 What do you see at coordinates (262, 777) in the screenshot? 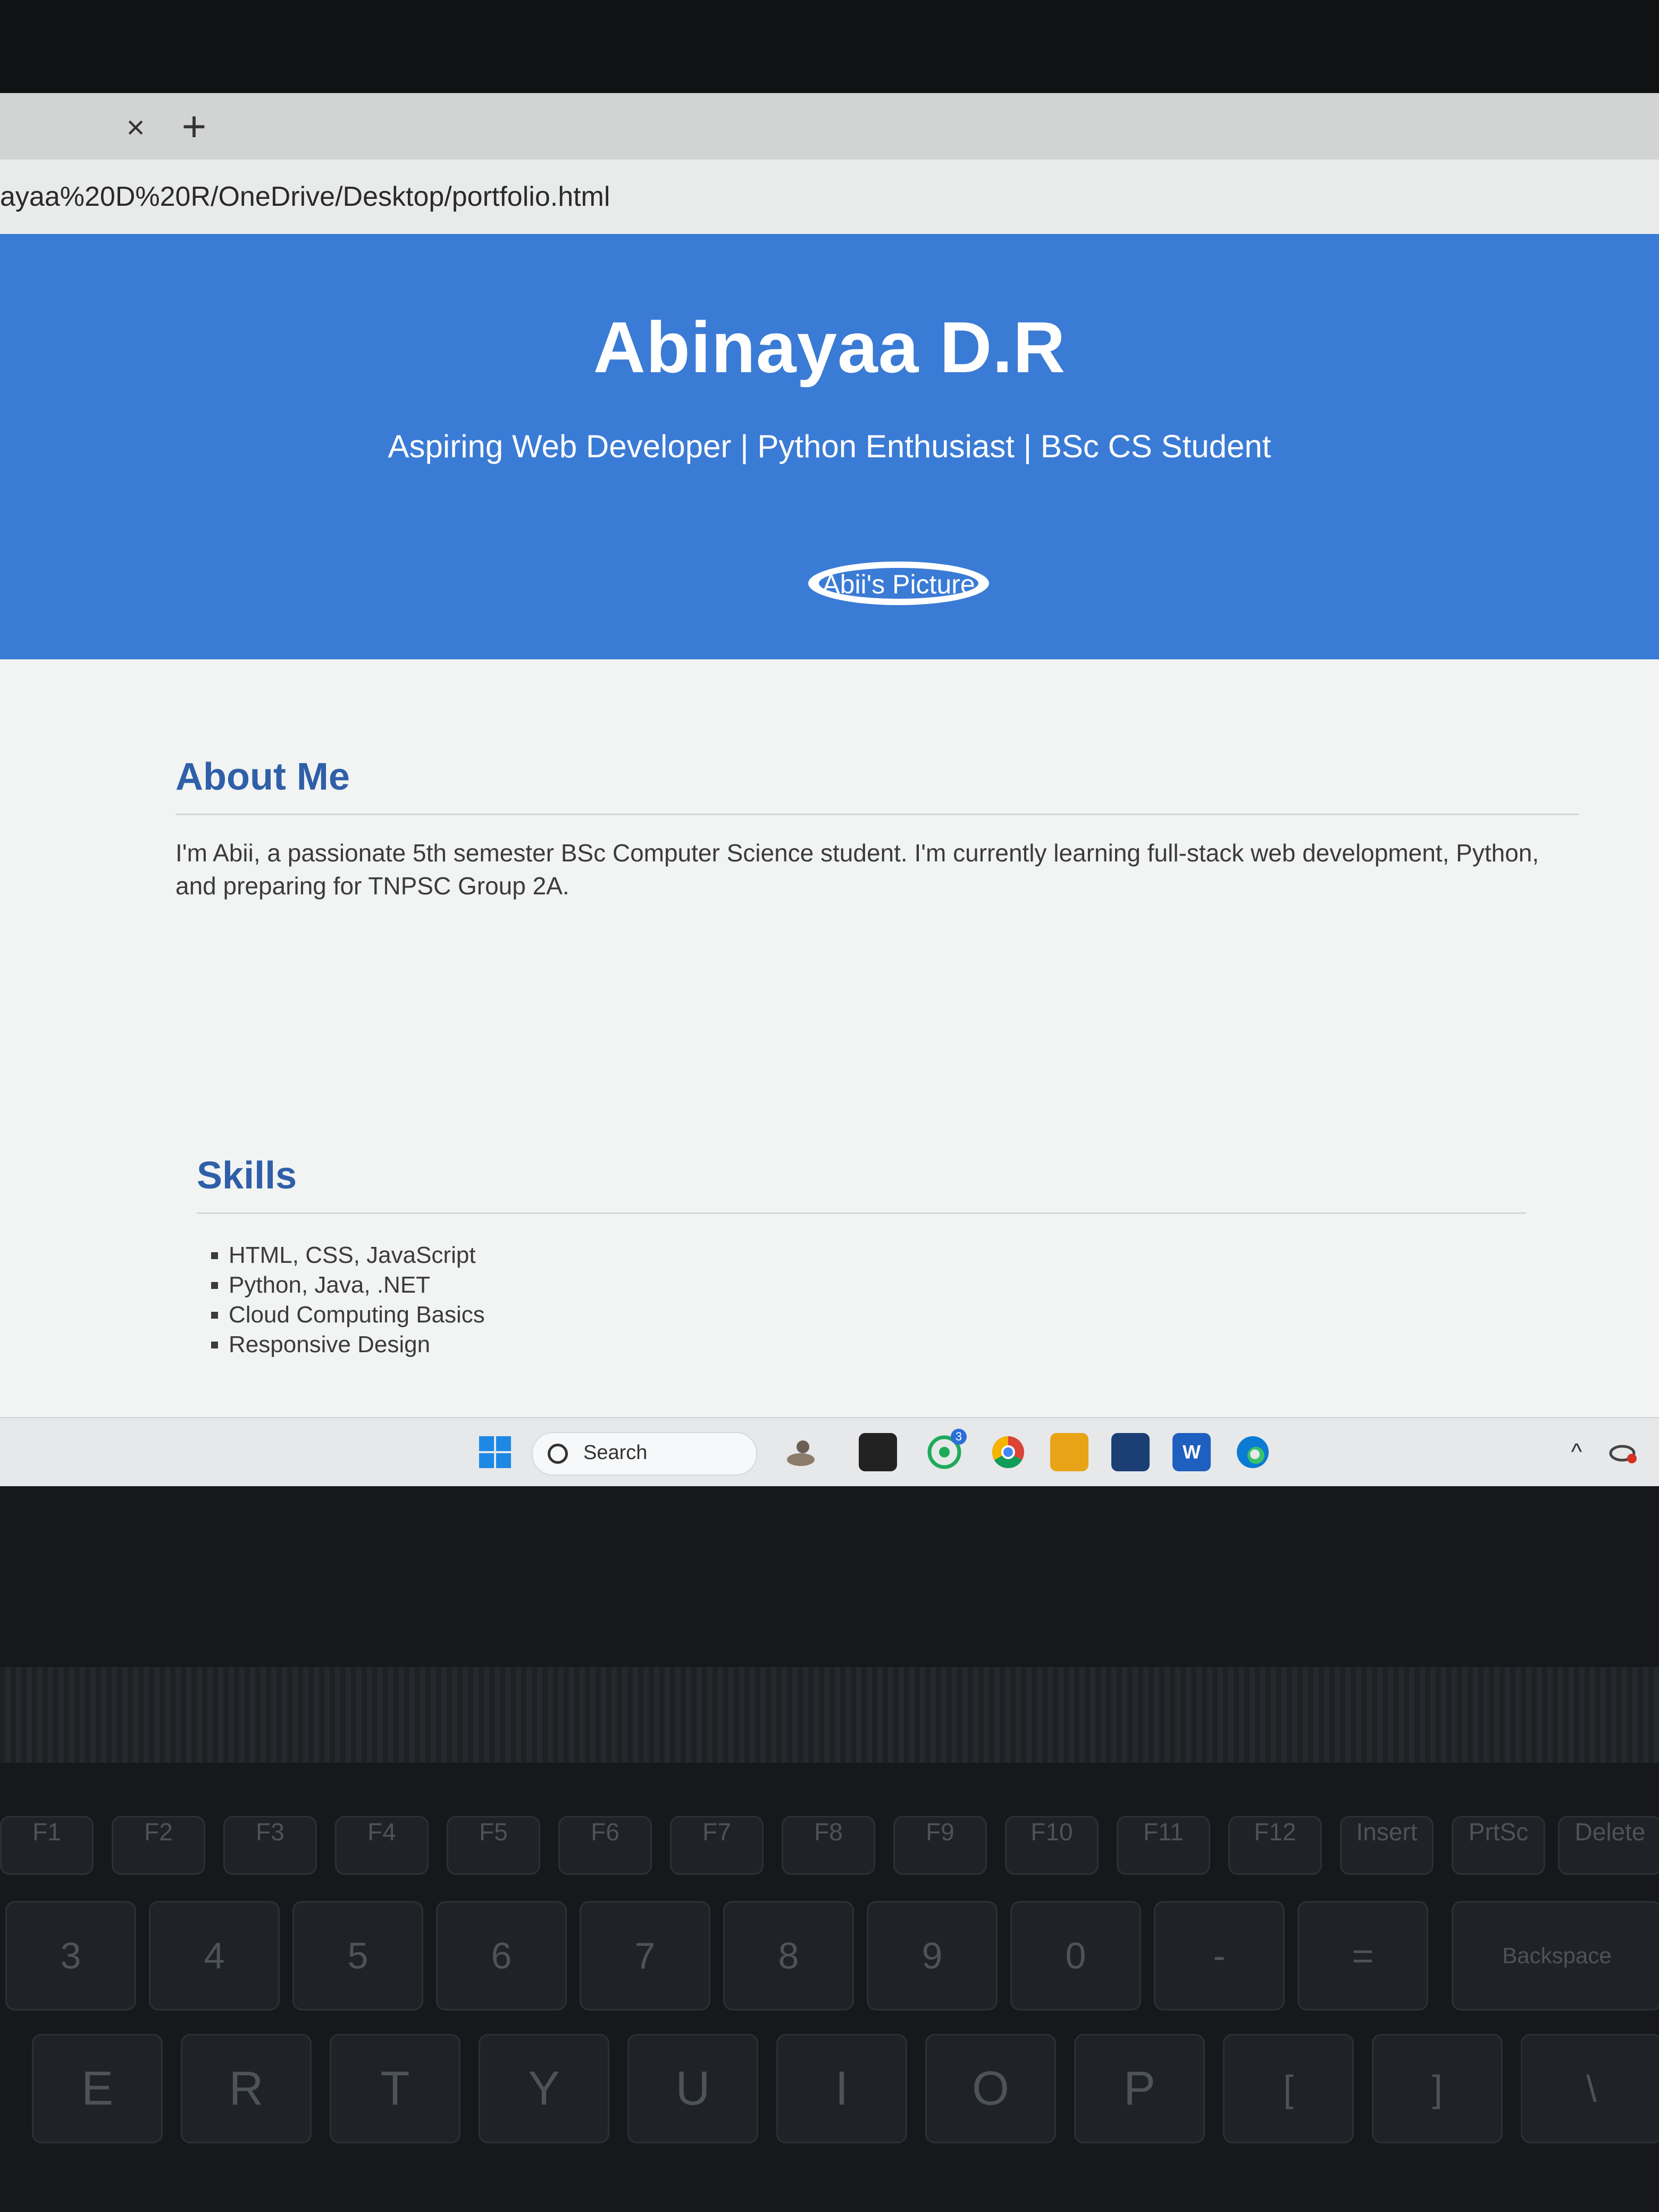
I see `about-title: About Me` at bounding box center [262, 777].